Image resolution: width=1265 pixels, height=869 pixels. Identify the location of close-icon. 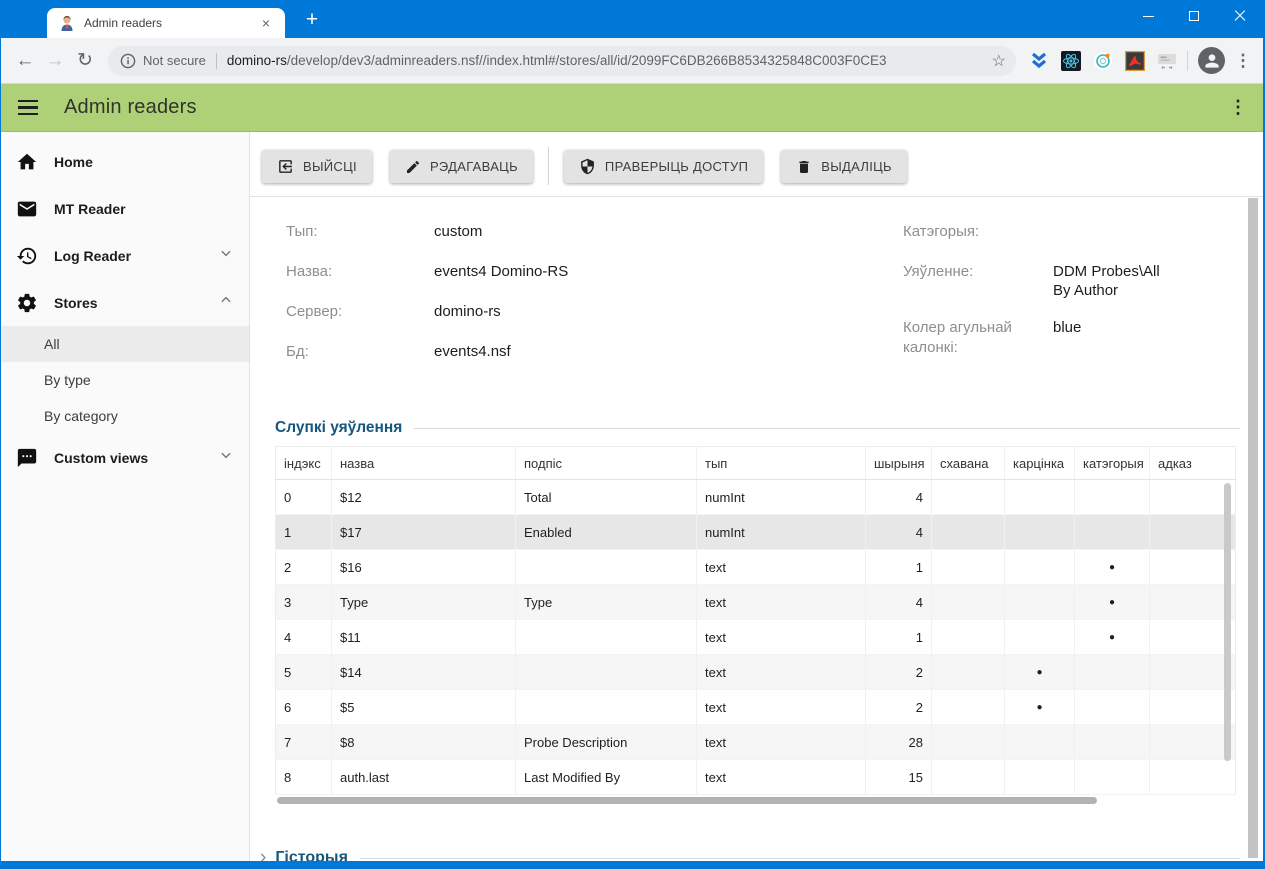
(1240, 16).